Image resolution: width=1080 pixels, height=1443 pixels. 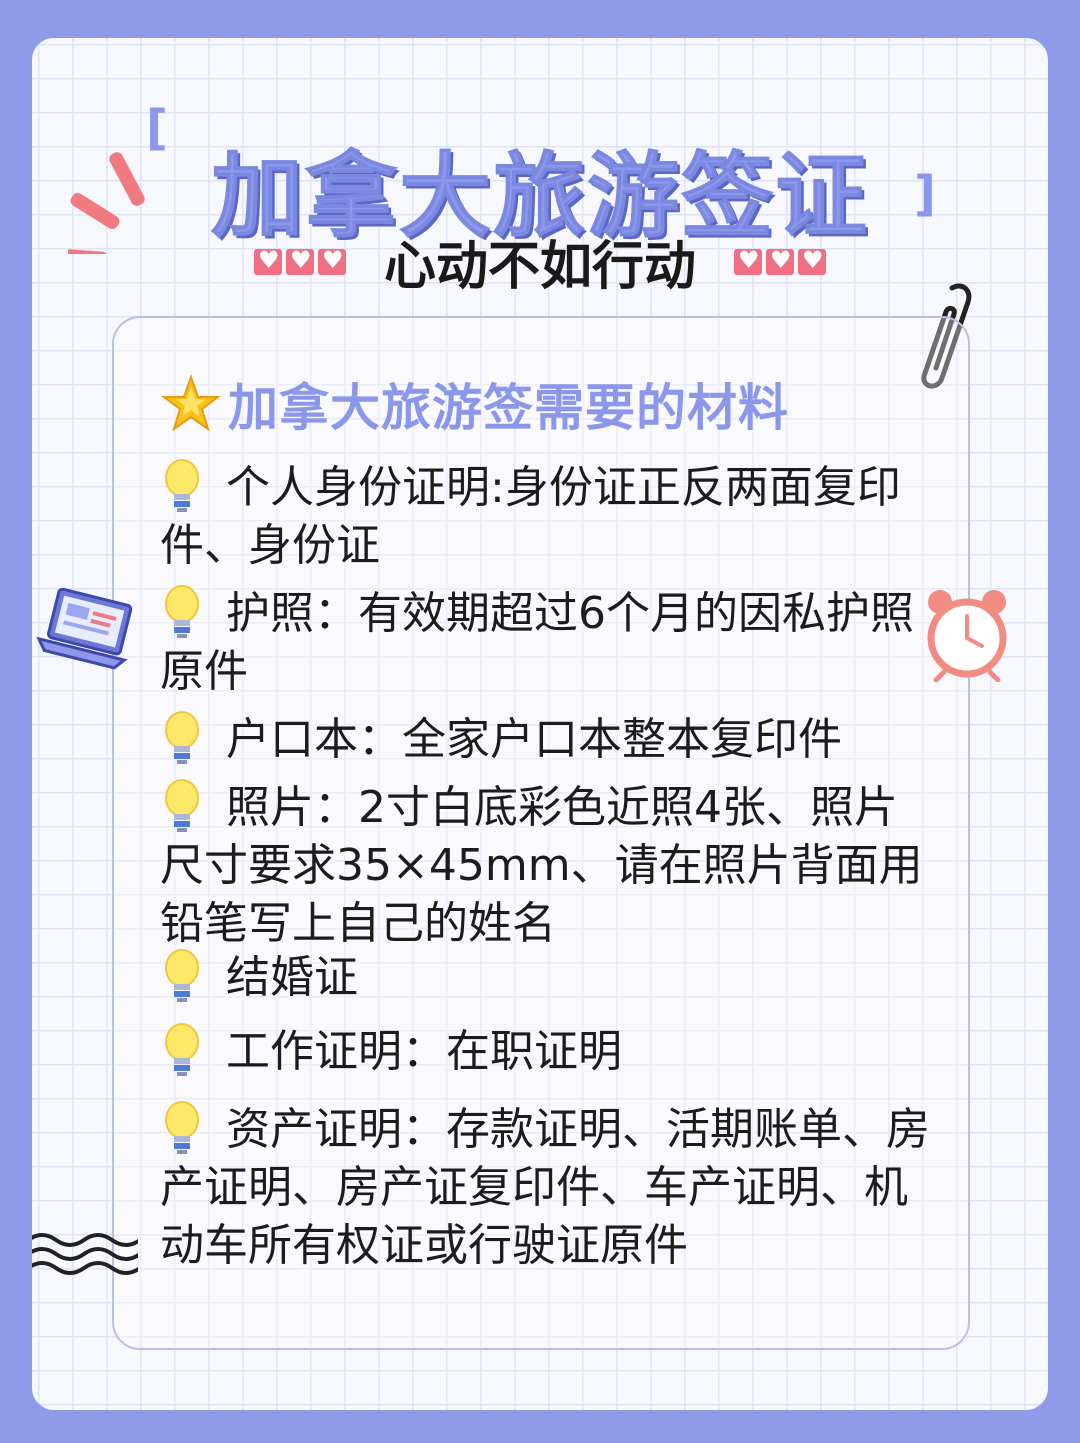 I want to click on list-item-text: 户口本：全家户口本整本复印件, so click(x=534, y=739).